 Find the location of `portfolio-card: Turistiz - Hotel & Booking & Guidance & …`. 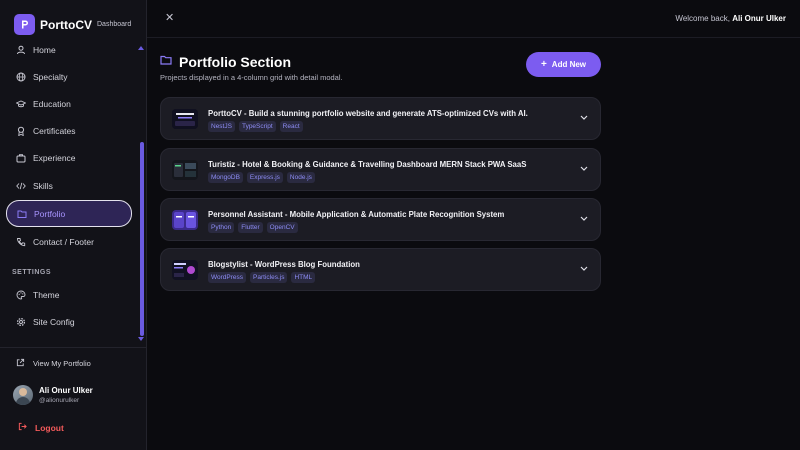

portfolio-card: Turistiz - Hotel & Booking & Guidance & … is located at coordinates (380, 169).